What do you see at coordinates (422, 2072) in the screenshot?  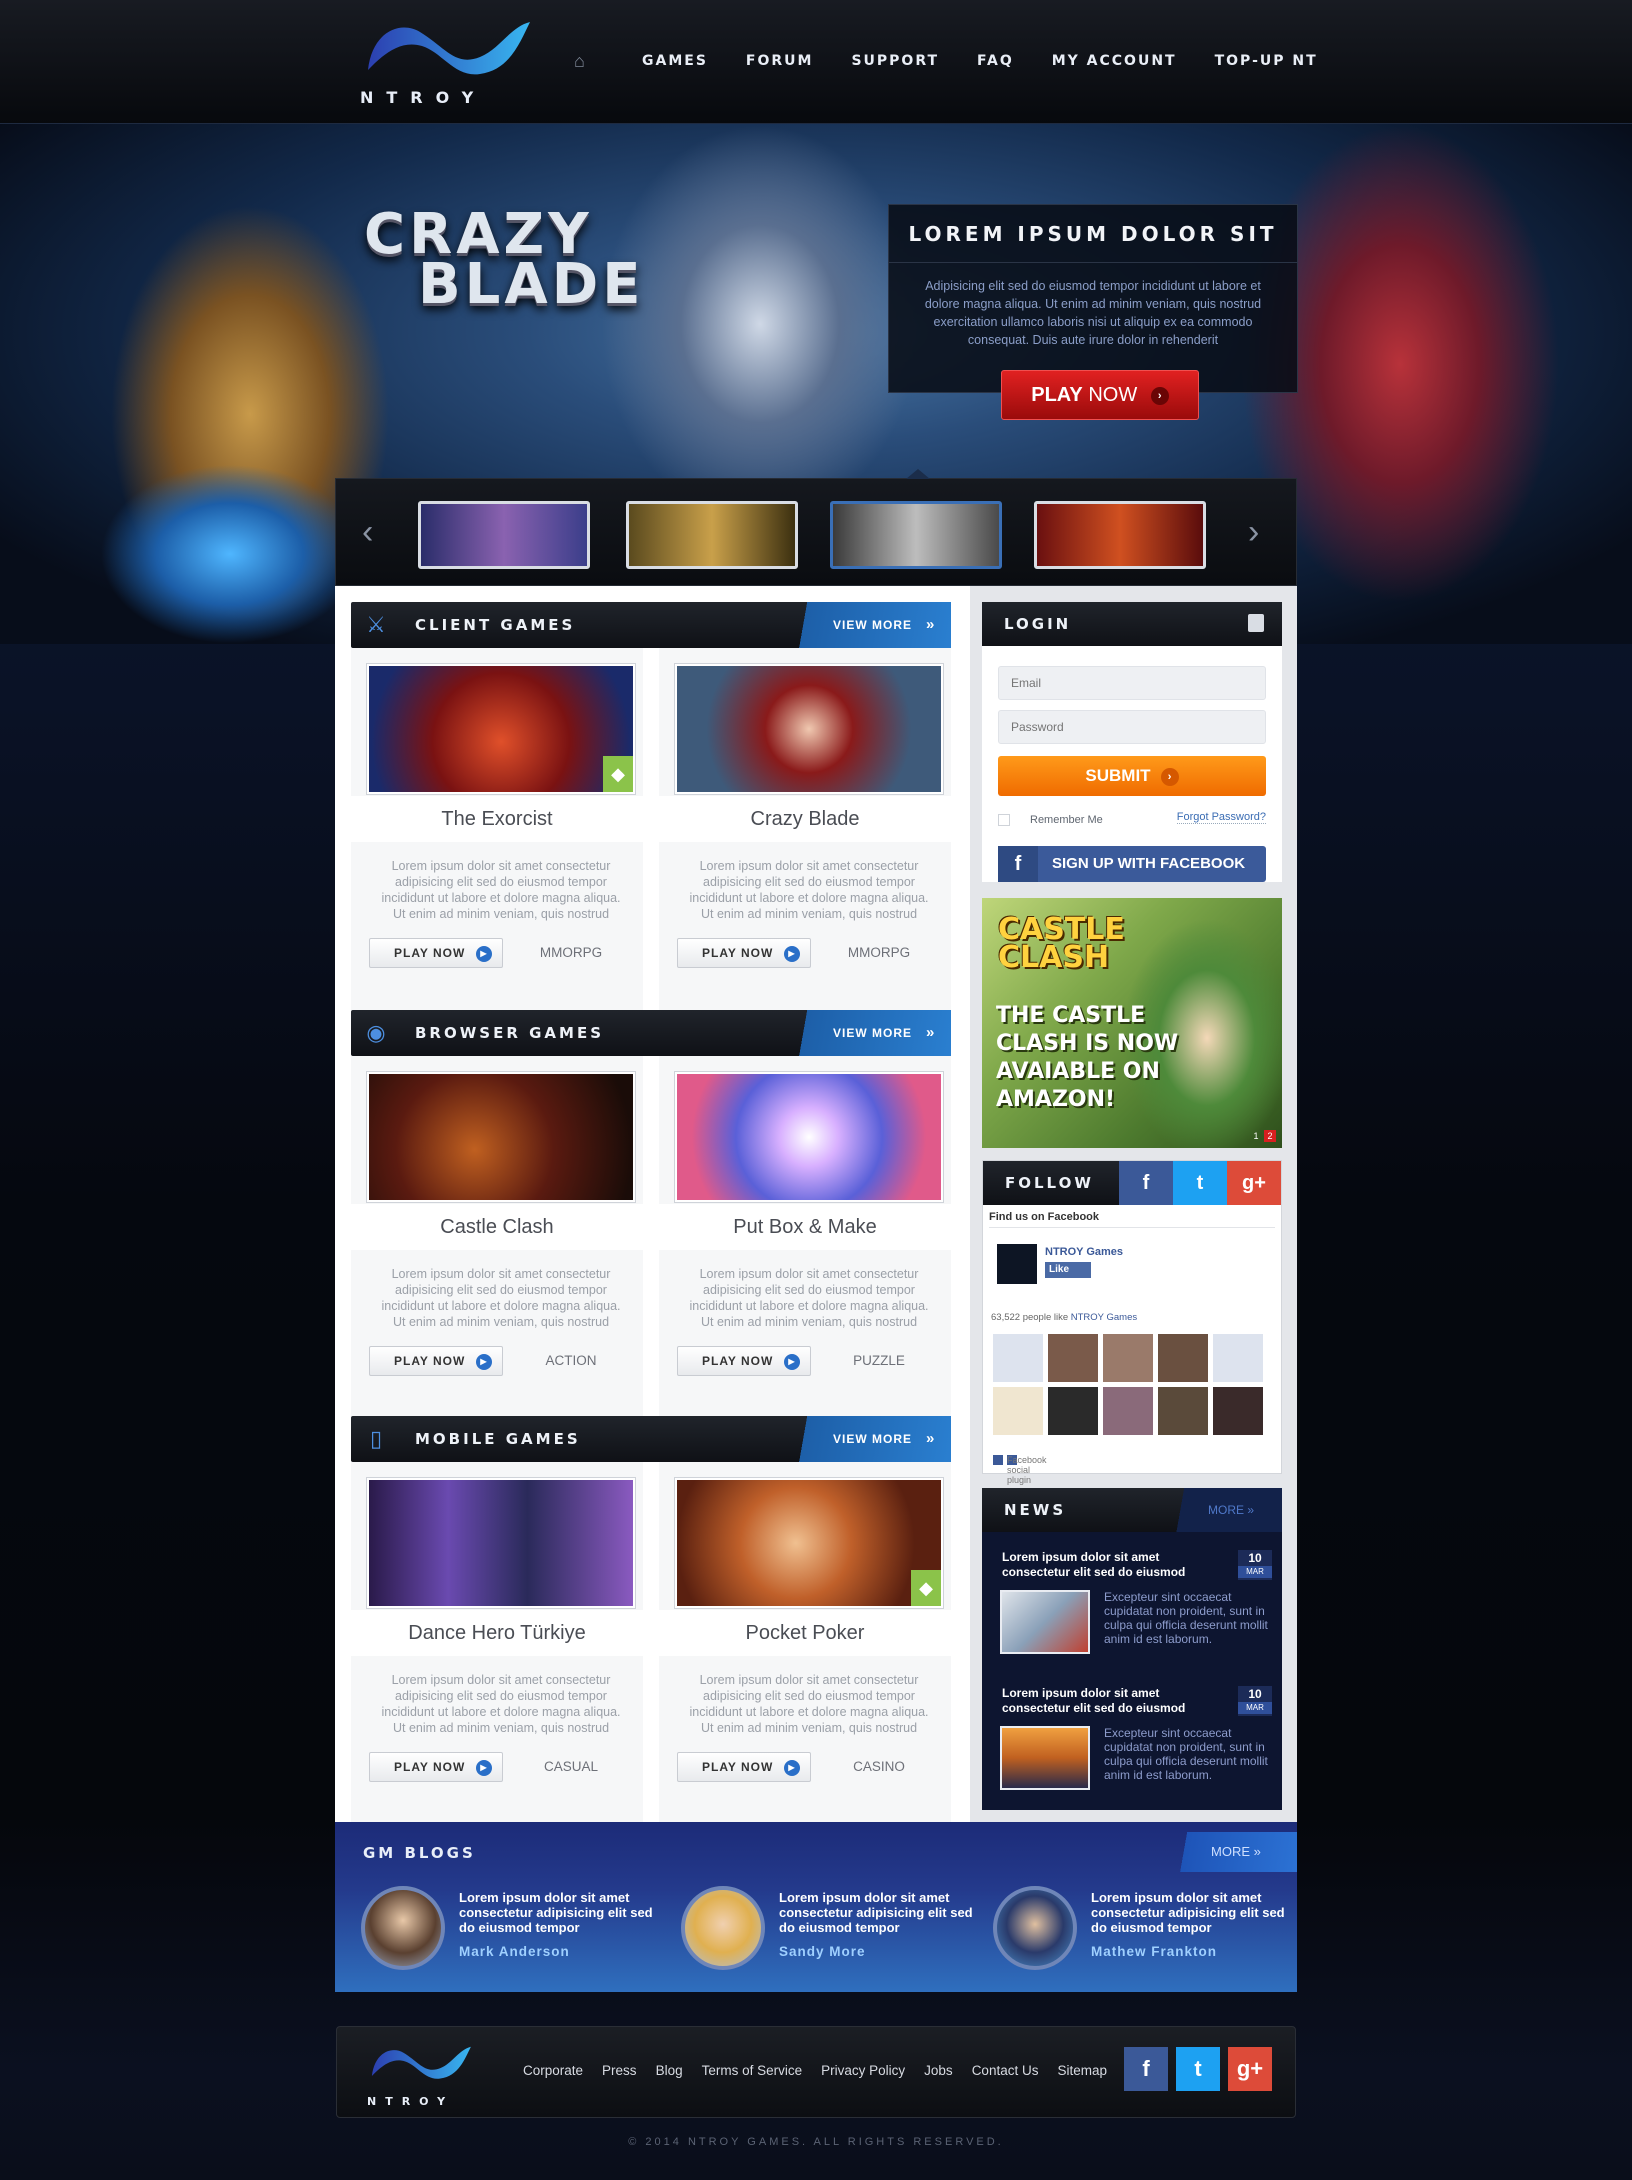 I see `footer-logo: NTROY` at bounding box center [422, 2072].